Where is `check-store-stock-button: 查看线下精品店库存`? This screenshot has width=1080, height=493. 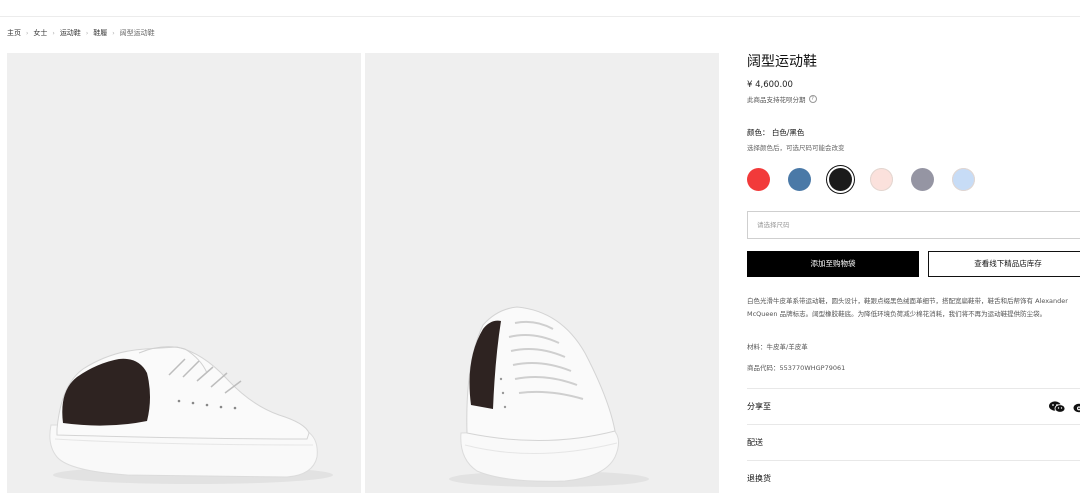
check-store-stock-button: 查看线下精品店库存 is located at coordinates (1004, 264).